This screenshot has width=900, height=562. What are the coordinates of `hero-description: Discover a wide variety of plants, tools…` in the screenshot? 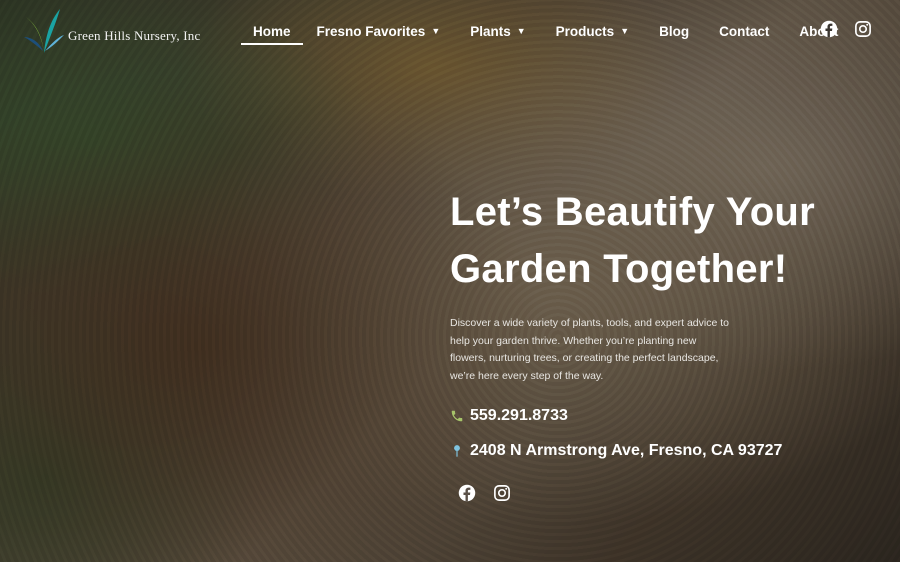 It's located at (589, 349).